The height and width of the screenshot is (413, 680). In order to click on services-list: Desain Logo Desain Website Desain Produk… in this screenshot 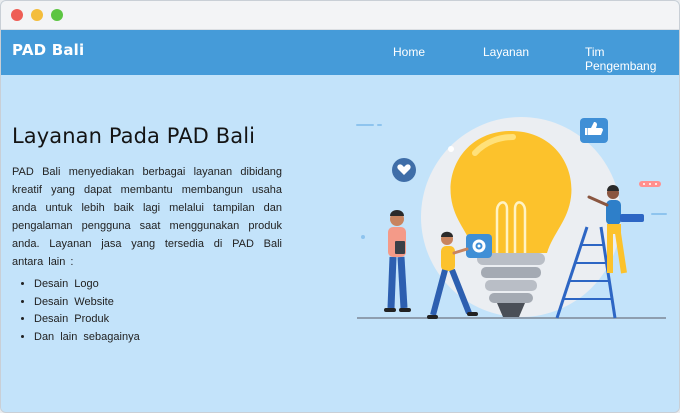, I will do `click(79, 311)`.